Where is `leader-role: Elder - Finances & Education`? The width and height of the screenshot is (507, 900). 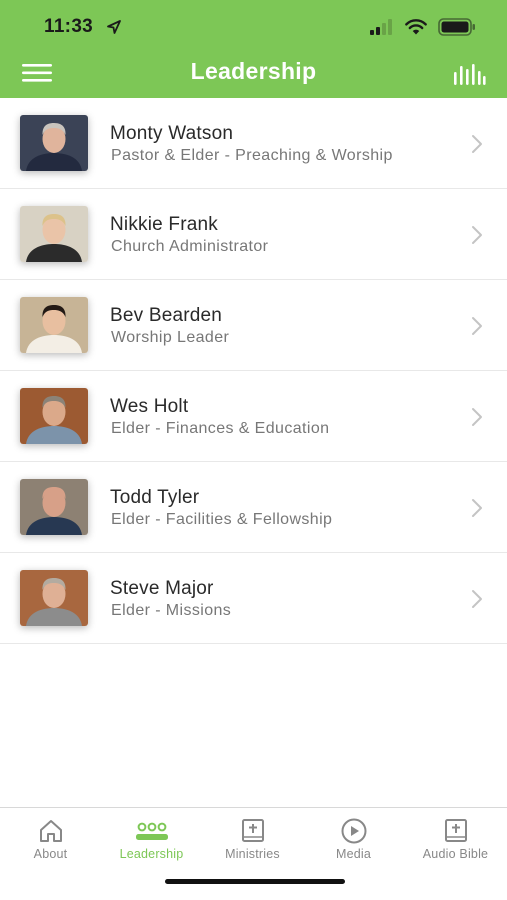
leader-role: Elder - Finances & Education is located at coordinates (220, 428).